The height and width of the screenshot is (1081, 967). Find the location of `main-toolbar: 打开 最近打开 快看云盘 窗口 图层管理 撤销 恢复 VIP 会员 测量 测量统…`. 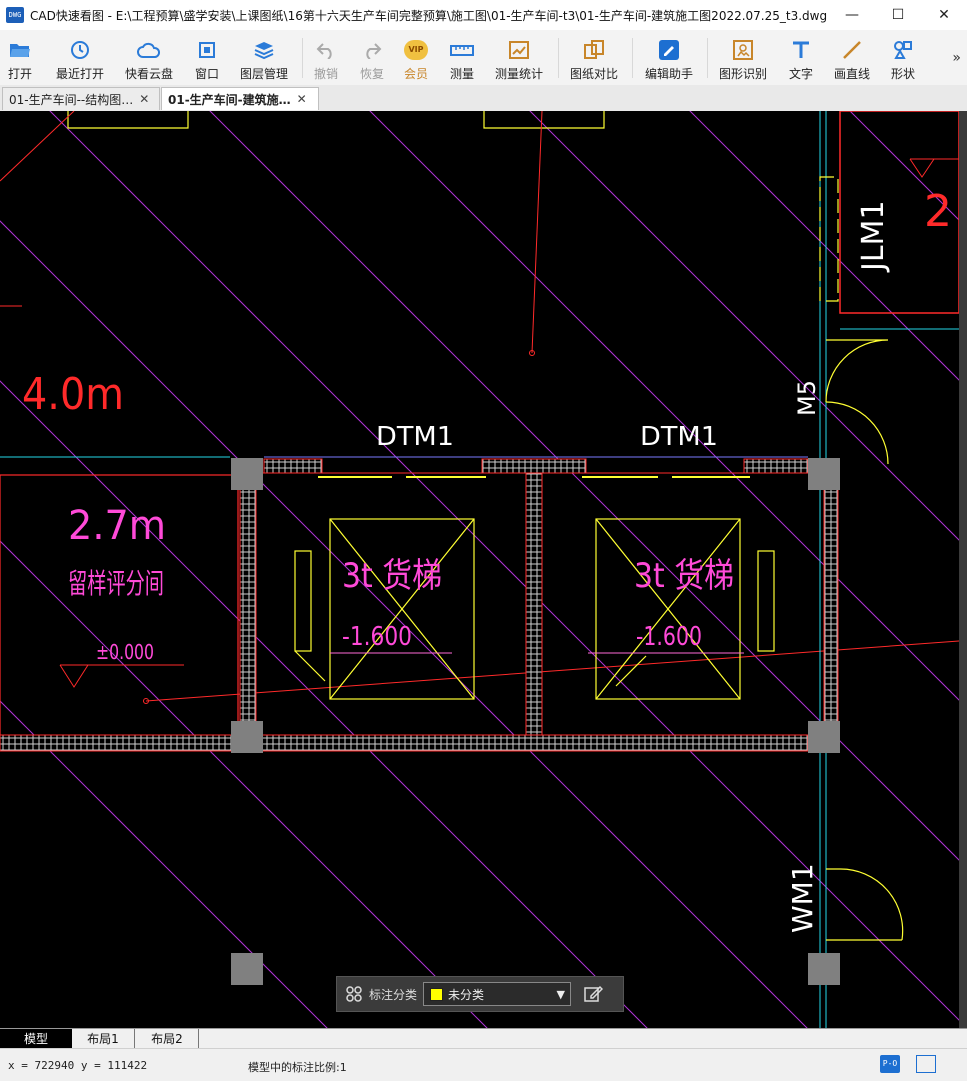

main-toolbar: 打开 最近打开 快看云盘 窗口 图层管理 撤销 恢复 VIP 会员 测量 测量统… is located at coordinates (483, 58).